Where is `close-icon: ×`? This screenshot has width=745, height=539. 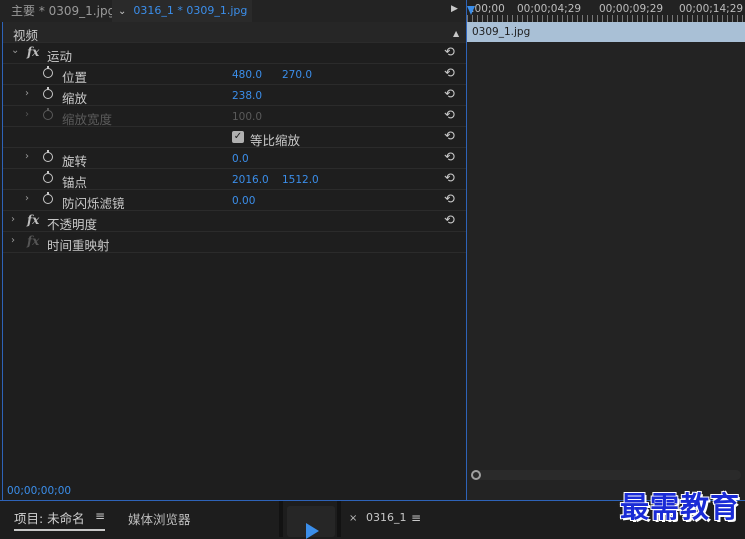
close-icon: × is located at coordinates (353, 518).